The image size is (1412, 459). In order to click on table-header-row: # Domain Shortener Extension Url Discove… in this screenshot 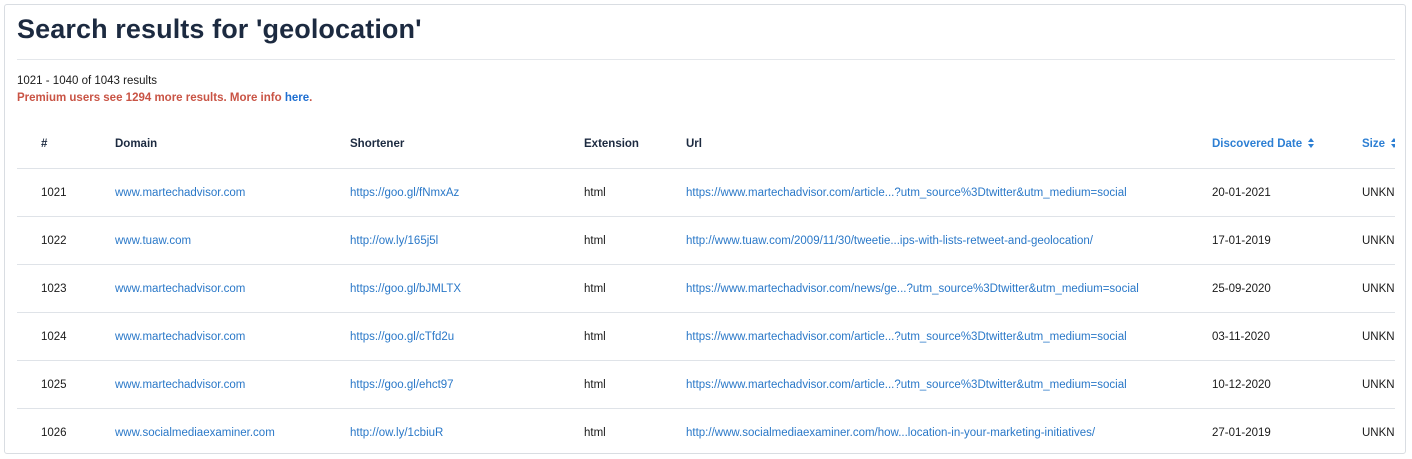, I will do `click(706, 144)`.